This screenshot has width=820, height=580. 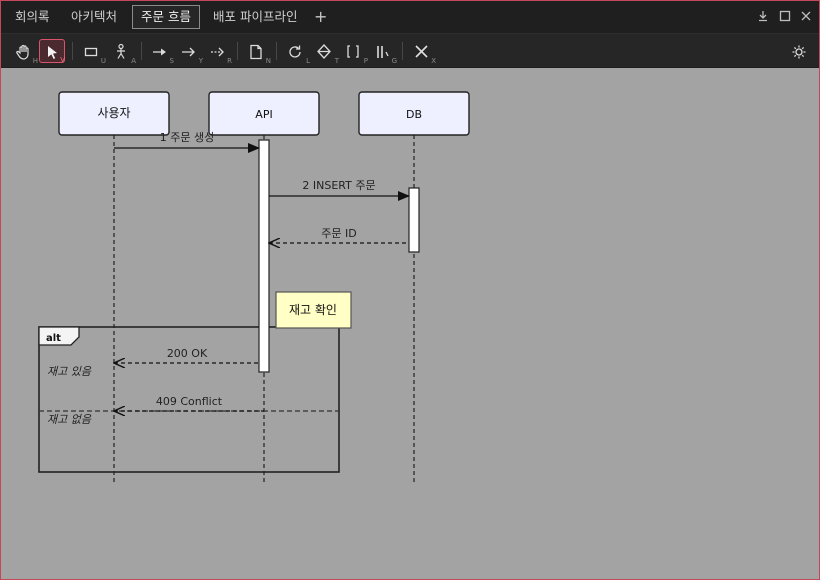 What do you see at coordinates (32, 17) in the screenshot?
I see `tab-minutes: 회의록` at bounding box center [32, 17].